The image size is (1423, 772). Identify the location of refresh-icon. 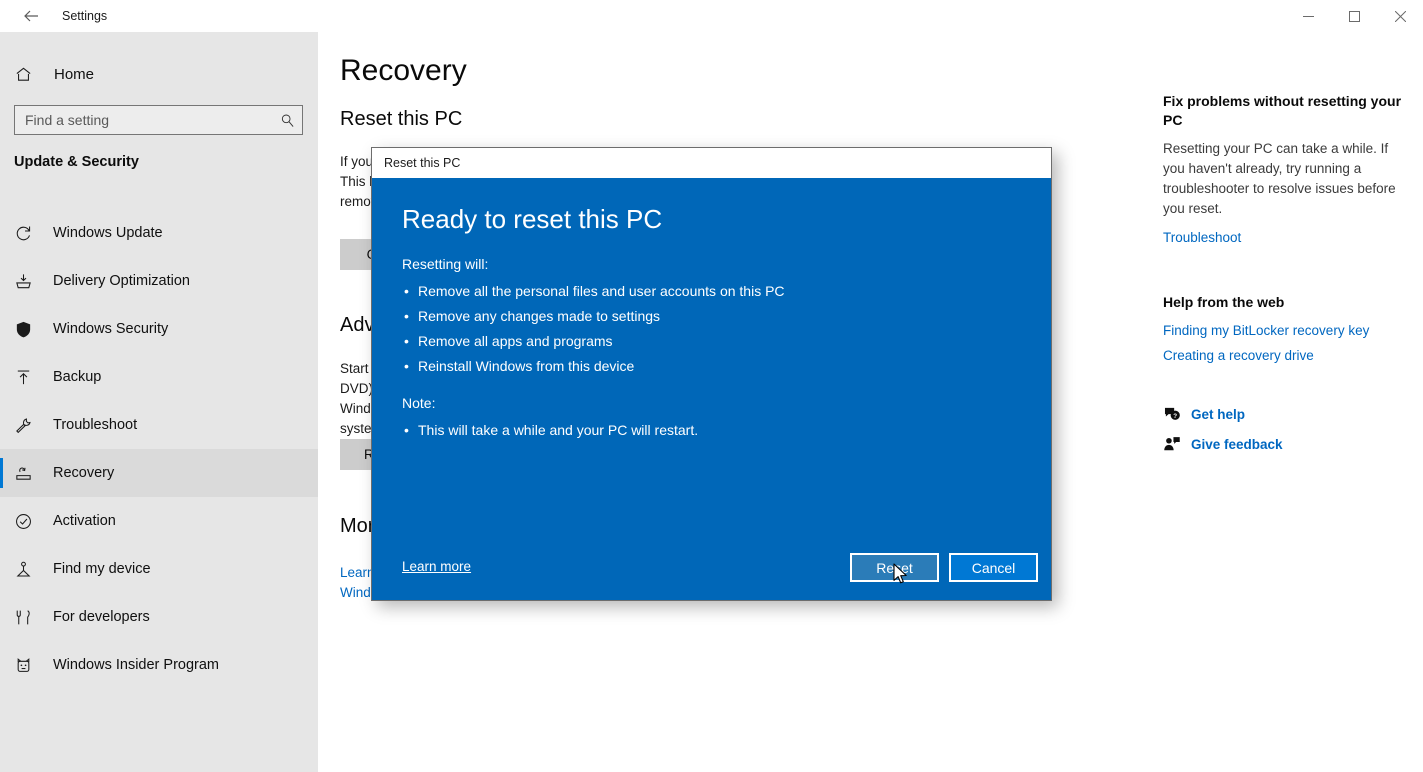
(30, 233).